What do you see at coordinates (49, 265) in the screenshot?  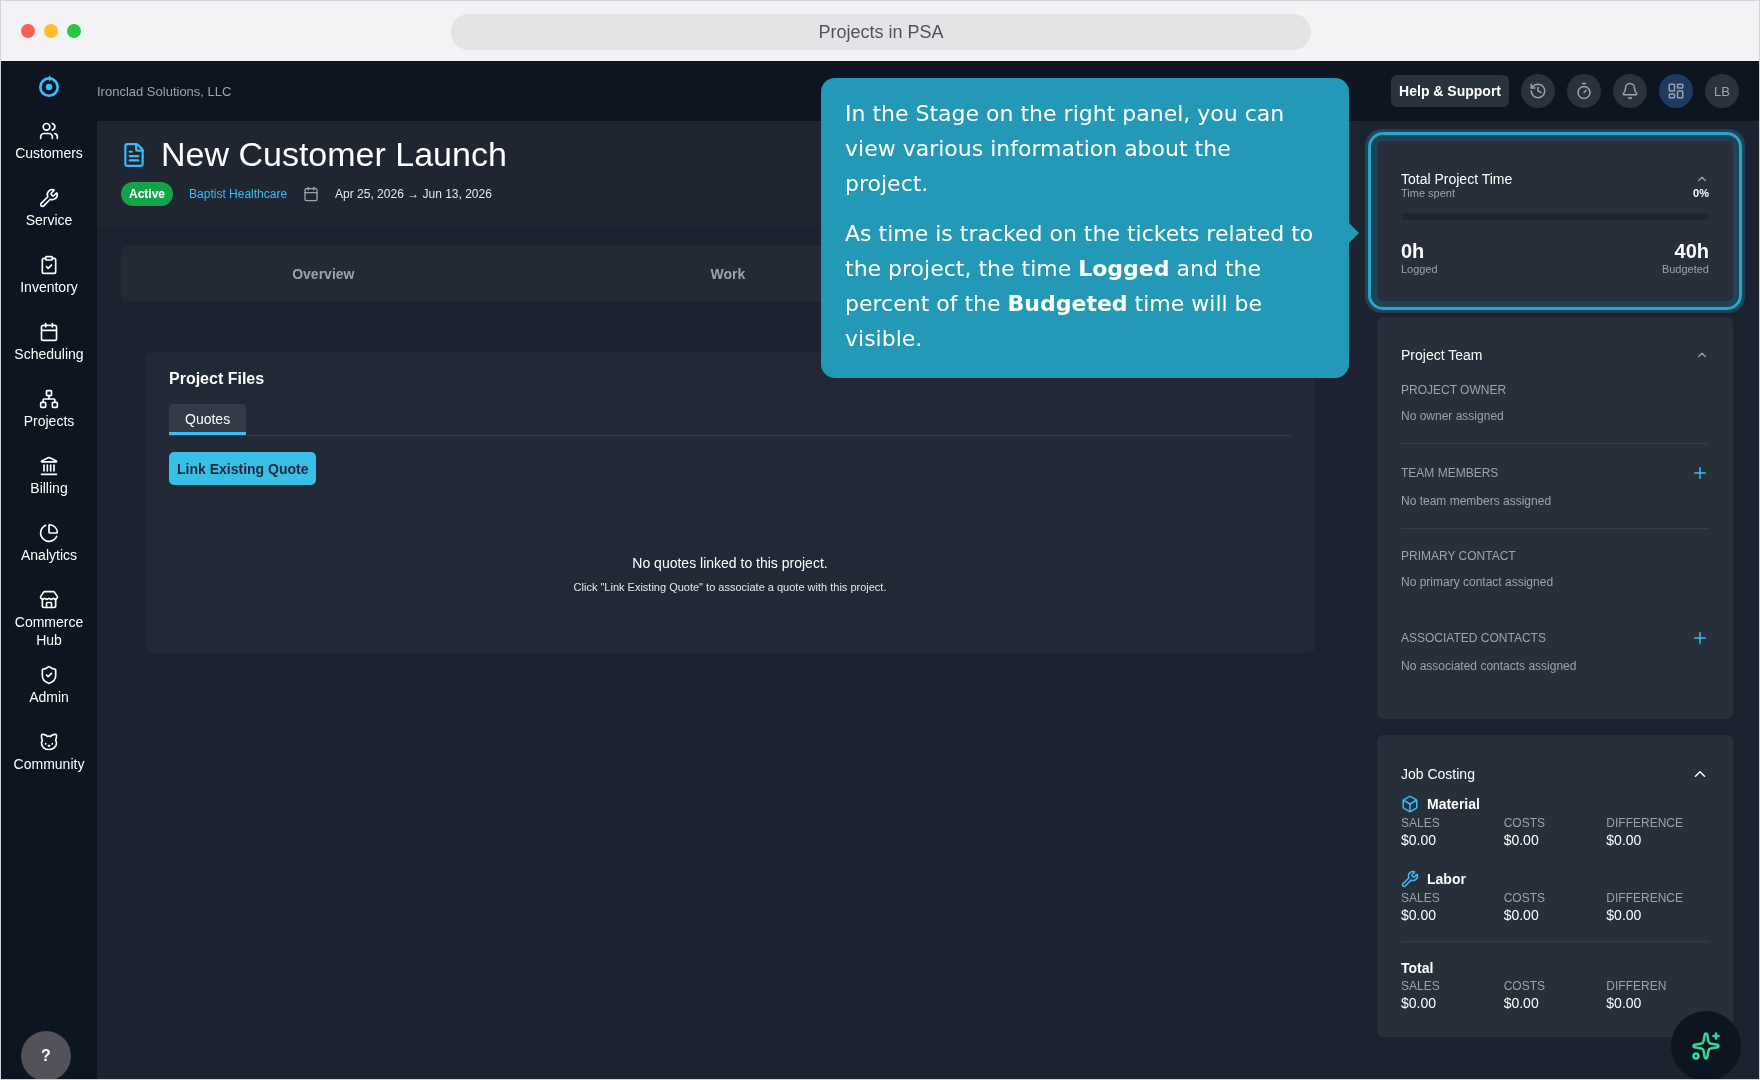 I see `clipboard-icon` at bounding box center [49, 265].